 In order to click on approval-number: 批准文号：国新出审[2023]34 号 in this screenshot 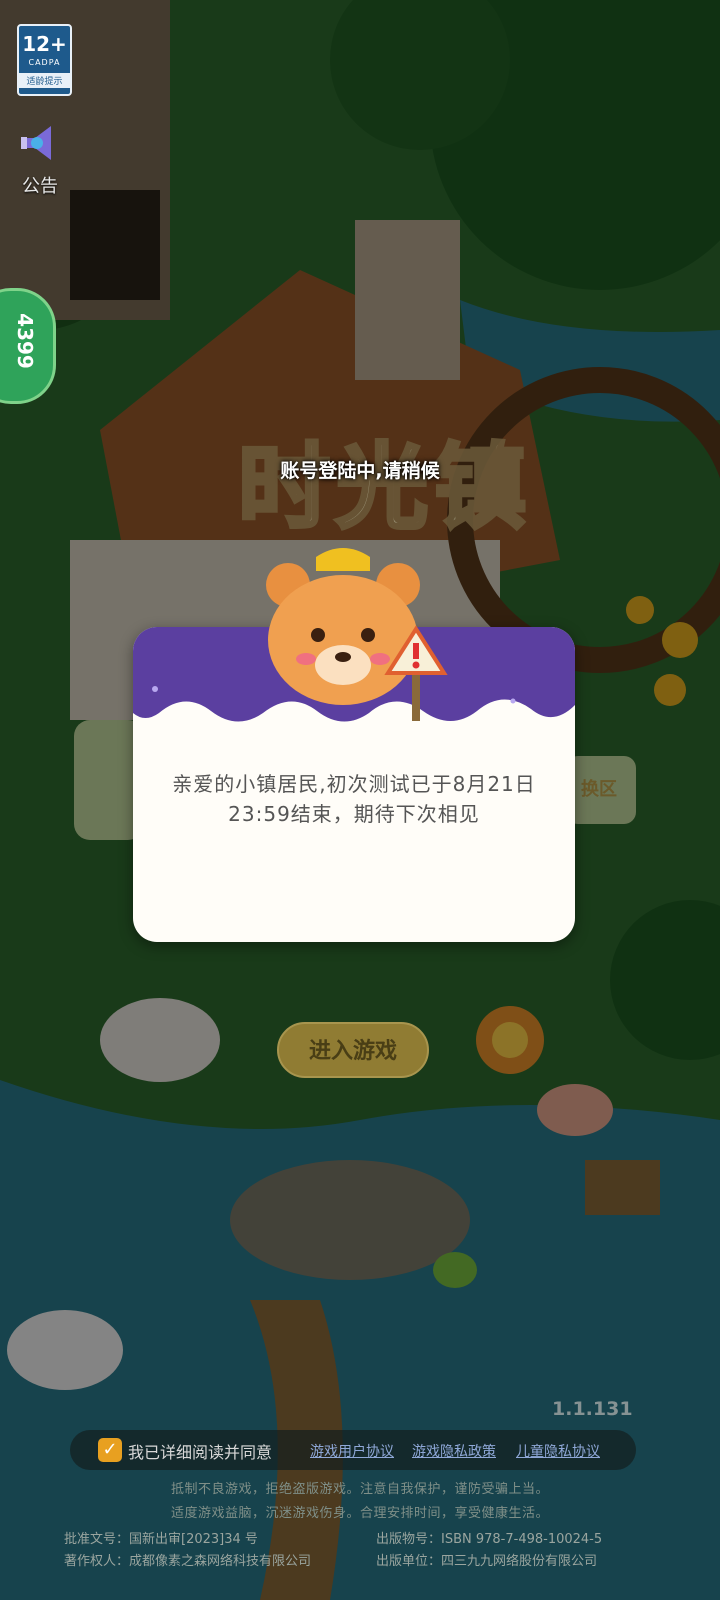, I will do `click(161, 1539)`.